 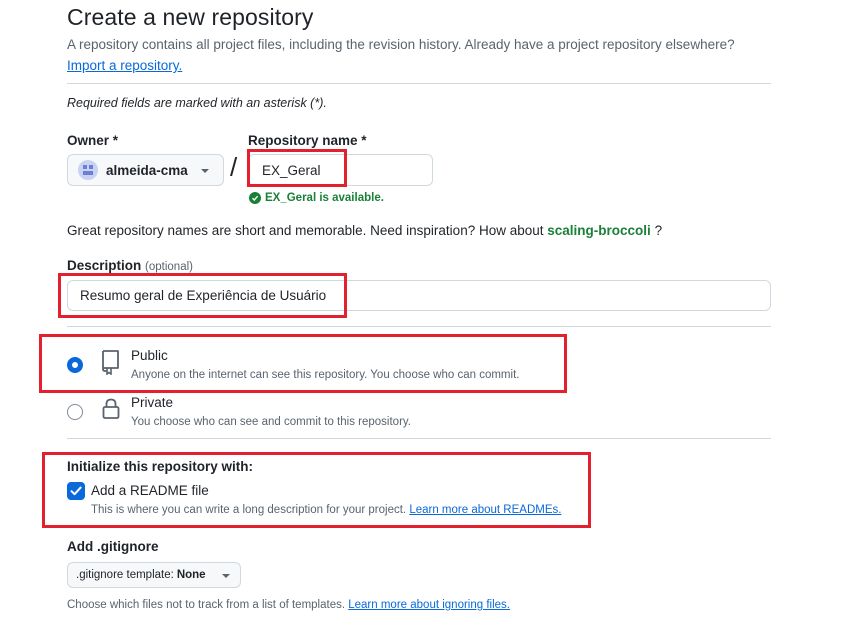 I want to click on description-label: Description (optional), so click(x=130, y=265).